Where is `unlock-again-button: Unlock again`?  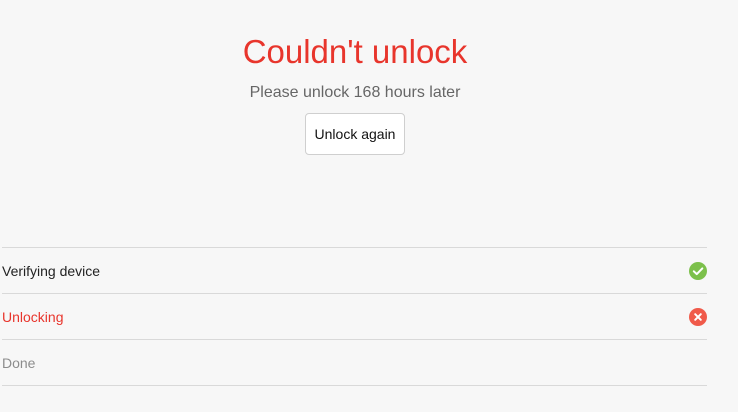
unlock-again-button: Unlock again is located at coordinates (355, 134).